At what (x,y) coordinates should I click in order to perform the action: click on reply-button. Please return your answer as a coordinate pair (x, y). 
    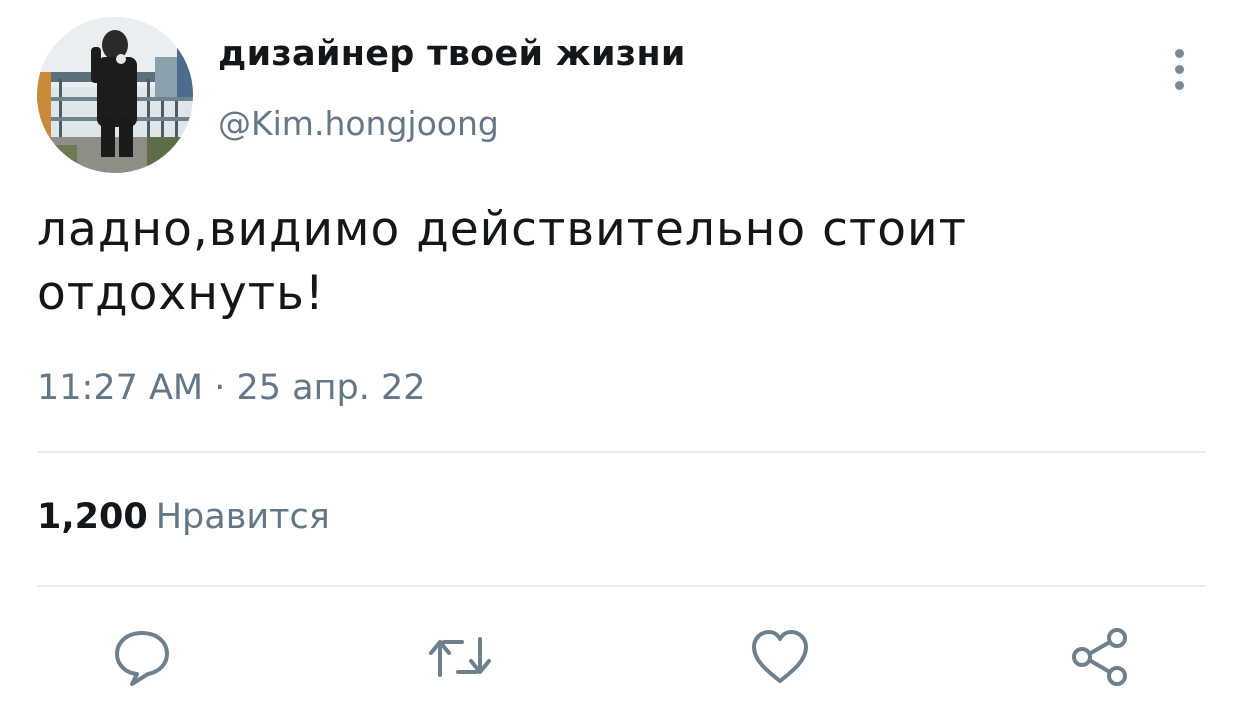
    Looking at the image, I should click on (142, 657).